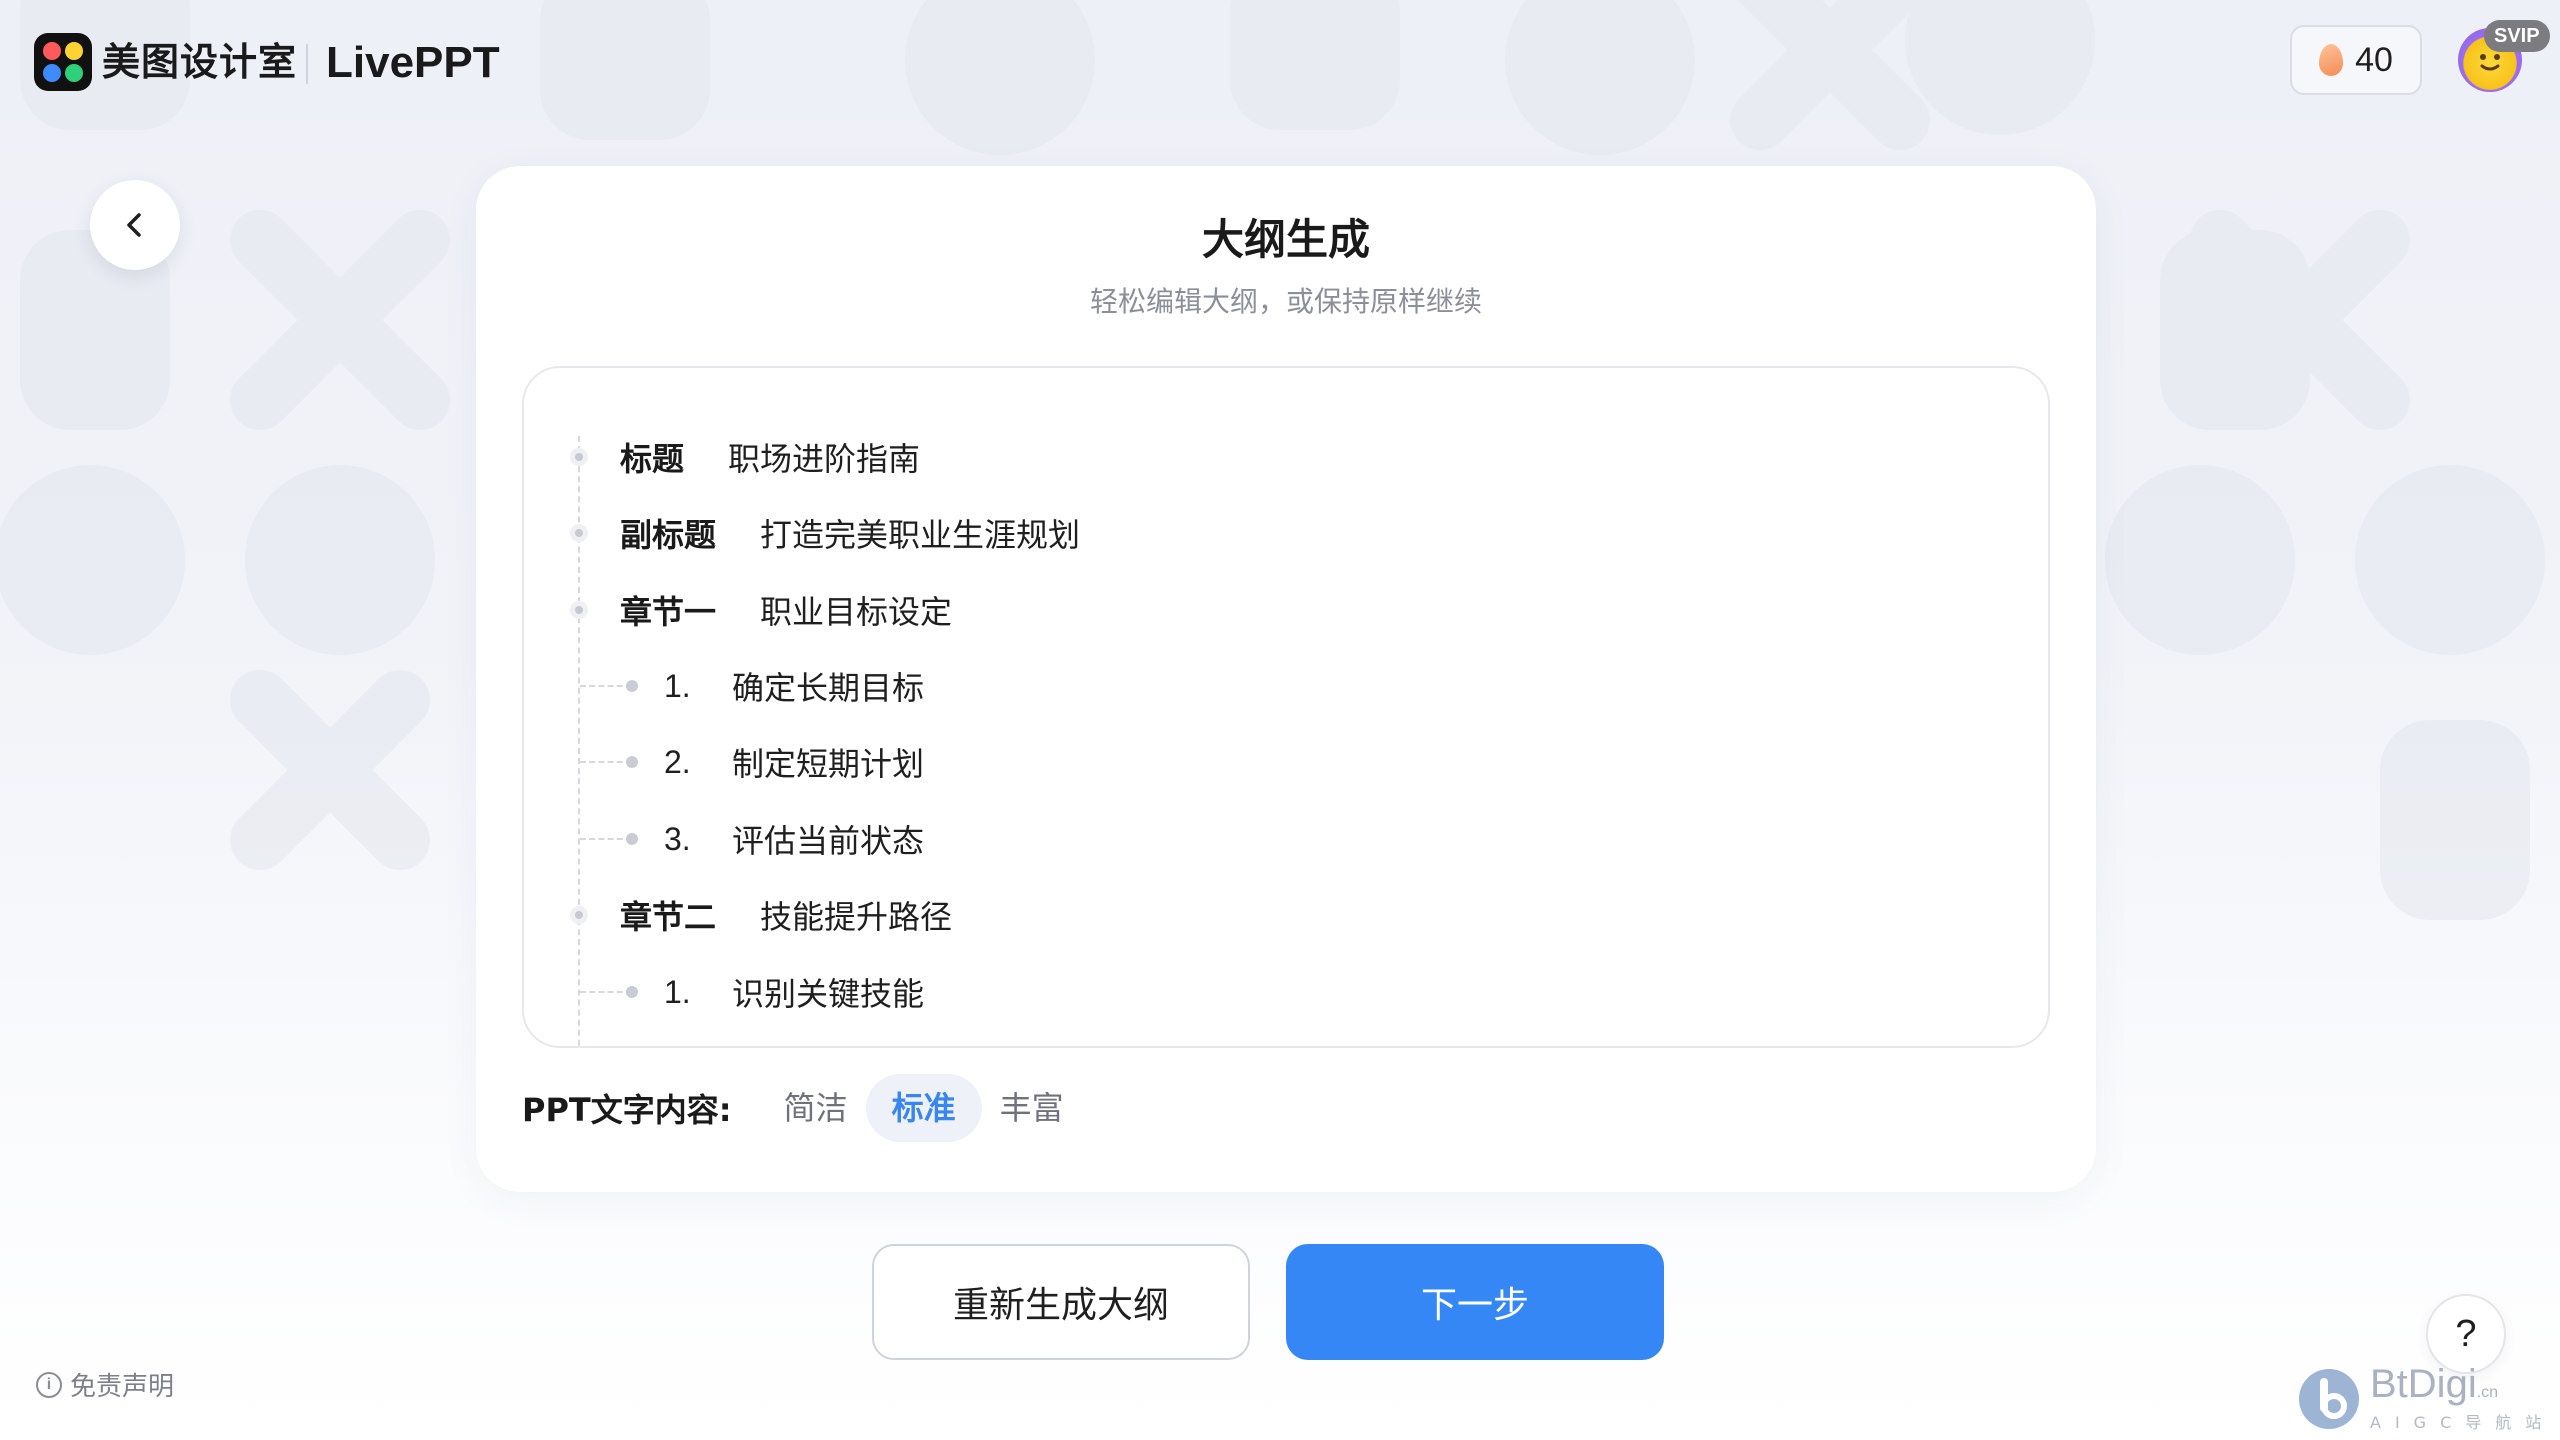  What do you see at coordinates (824, 457) in the screenshot?
I see `outline-text: 职场进阶指南` at bounding box center [824, 457].